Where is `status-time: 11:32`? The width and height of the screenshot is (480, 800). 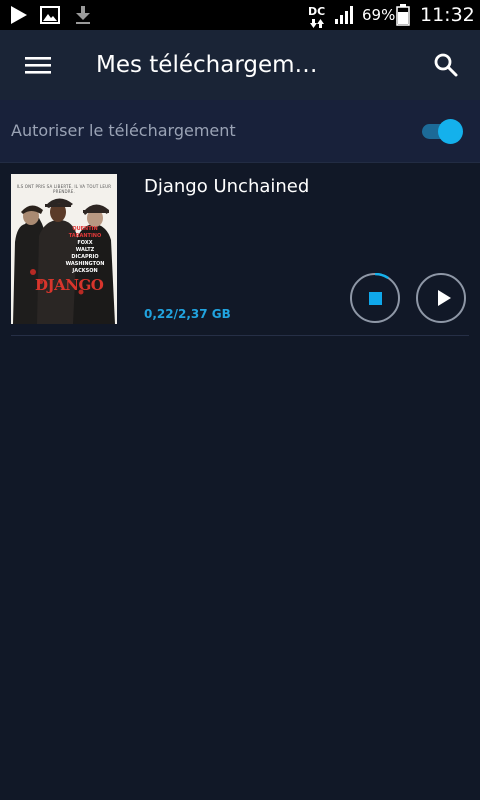 status-time: 11:32 is located at coordinates (447, 15).